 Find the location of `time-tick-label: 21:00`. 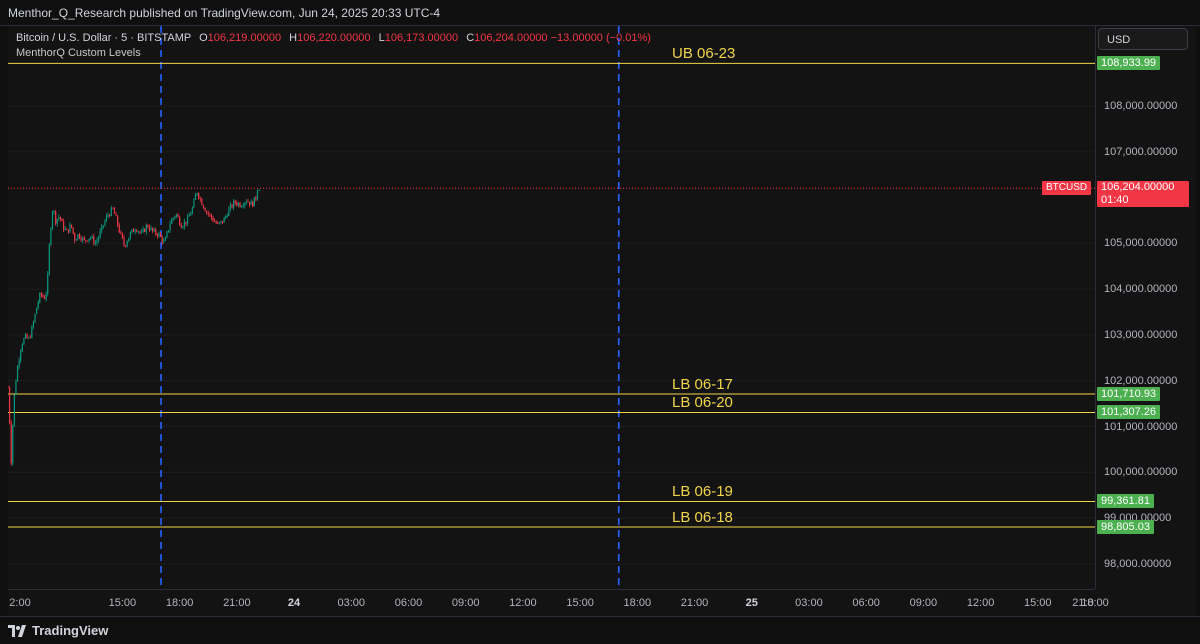

time-tick-label: 21:00 is located at coordinates (237, 603).